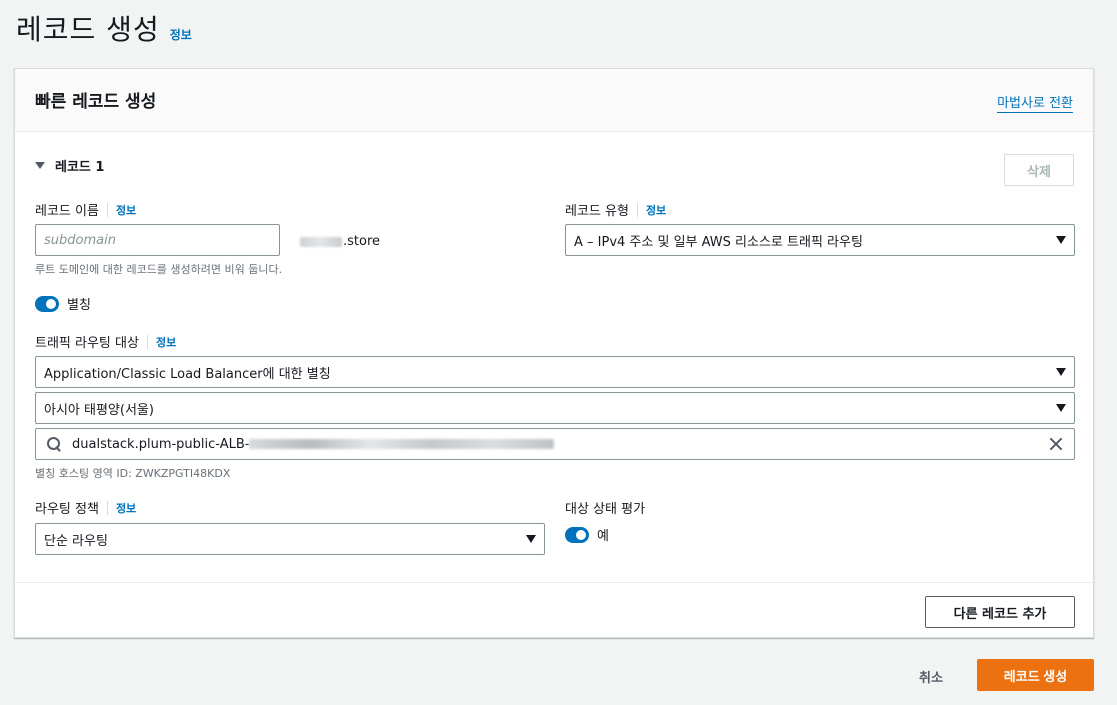  What do you see at coordinates (67, 509) in the screenshot?
I see `routing-policy-label-text: 라우팅 정책` at bounding box center [67, 509].